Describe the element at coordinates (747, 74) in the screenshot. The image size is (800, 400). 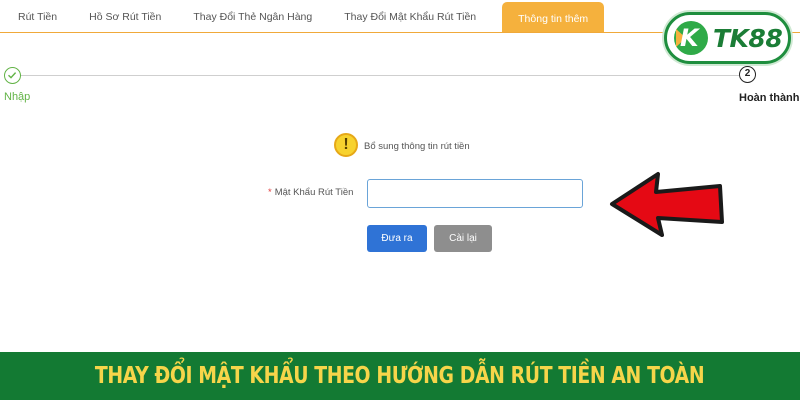
I see `step-2-number: 2` at that location.